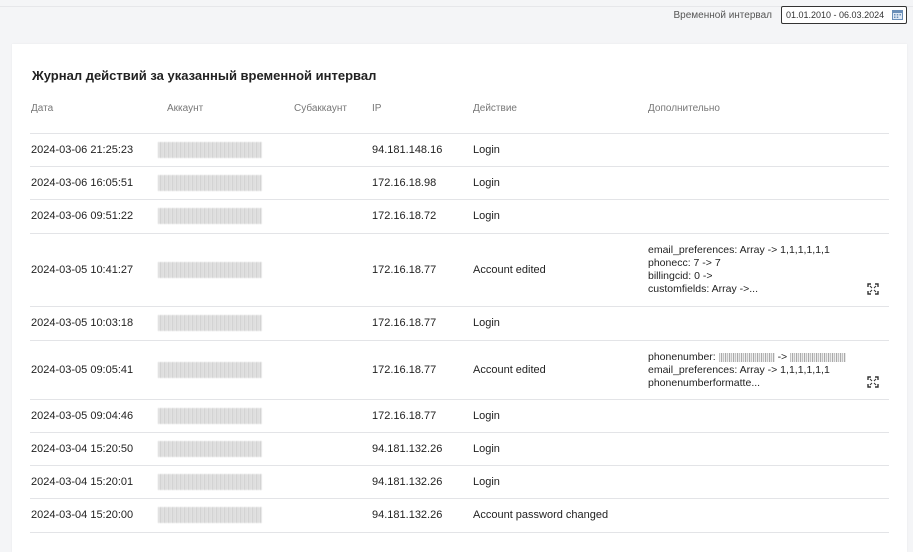 The width and height of the screenshot is (913, 552). Describe the element at coordinates (377, 108) in the screenshot. I see `column-header-ip: IP` at that location.